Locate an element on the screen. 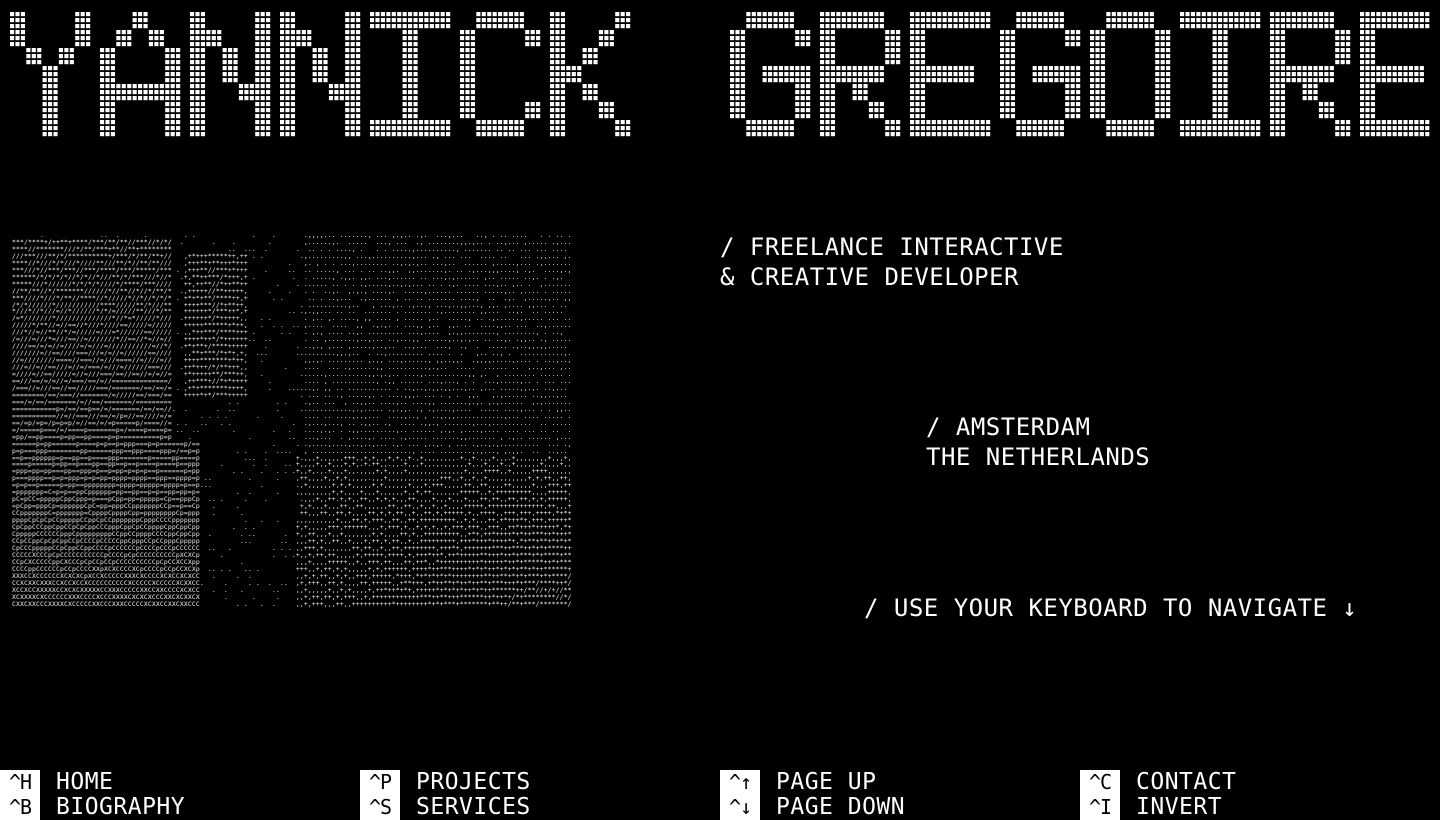  shortcut-services: ^S SERVICES is located at coordinates (530, 807).